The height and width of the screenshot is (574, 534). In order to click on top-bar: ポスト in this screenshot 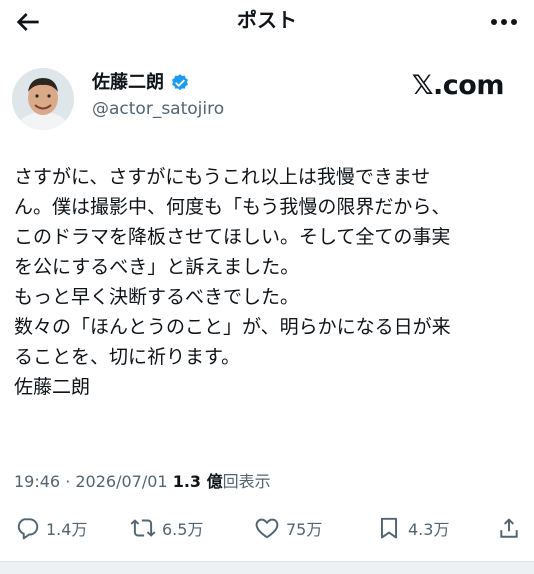, I will do `click(267, 22)`.